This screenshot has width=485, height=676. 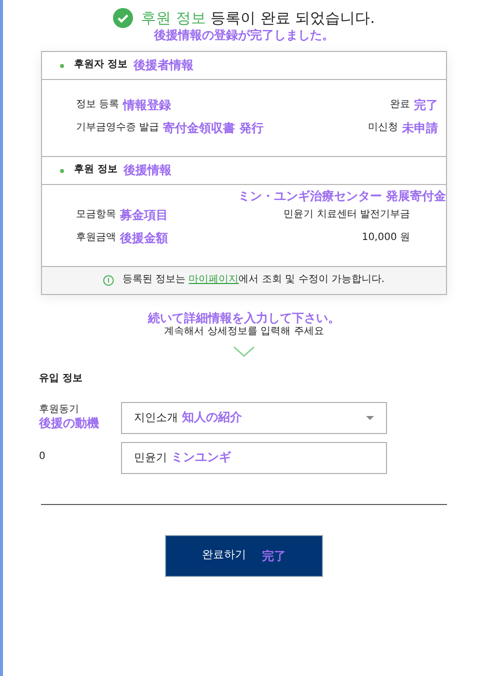 I want to click on form-section-title: 유입 정보, so click(x=61, y=379).